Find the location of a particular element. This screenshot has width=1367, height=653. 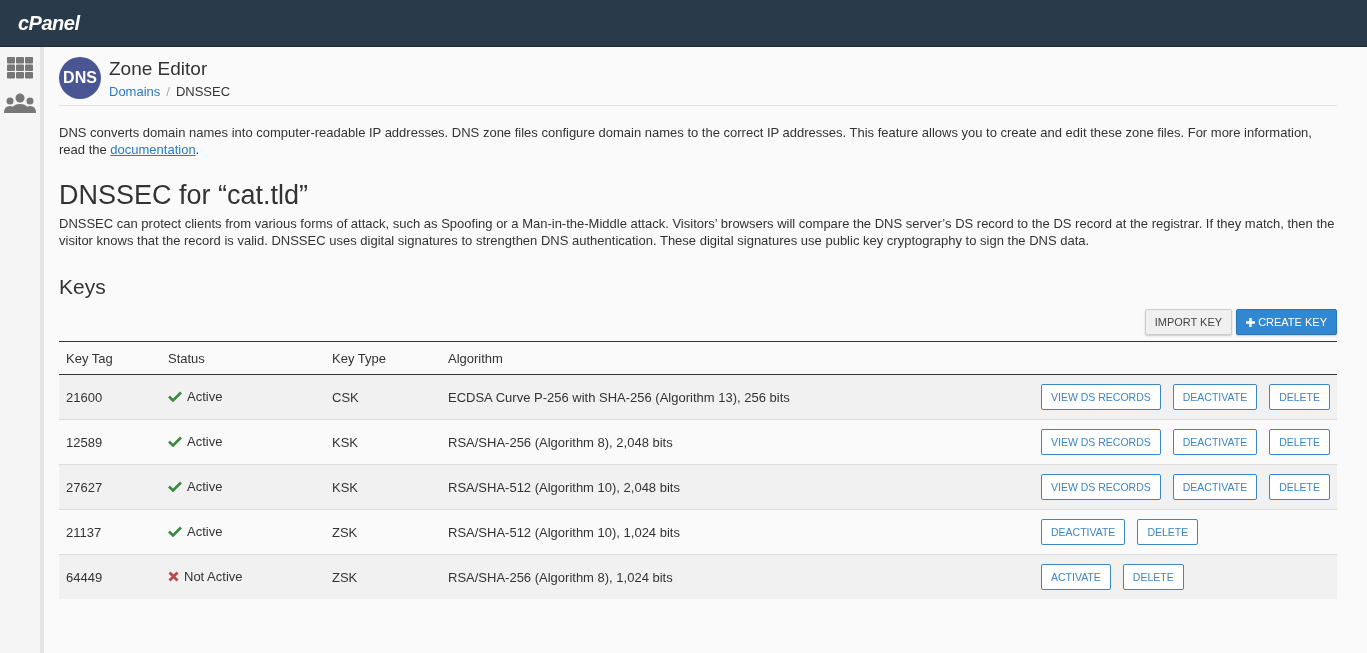

create-key-button: CREATE KEY is located at coordinates (1286, 322).